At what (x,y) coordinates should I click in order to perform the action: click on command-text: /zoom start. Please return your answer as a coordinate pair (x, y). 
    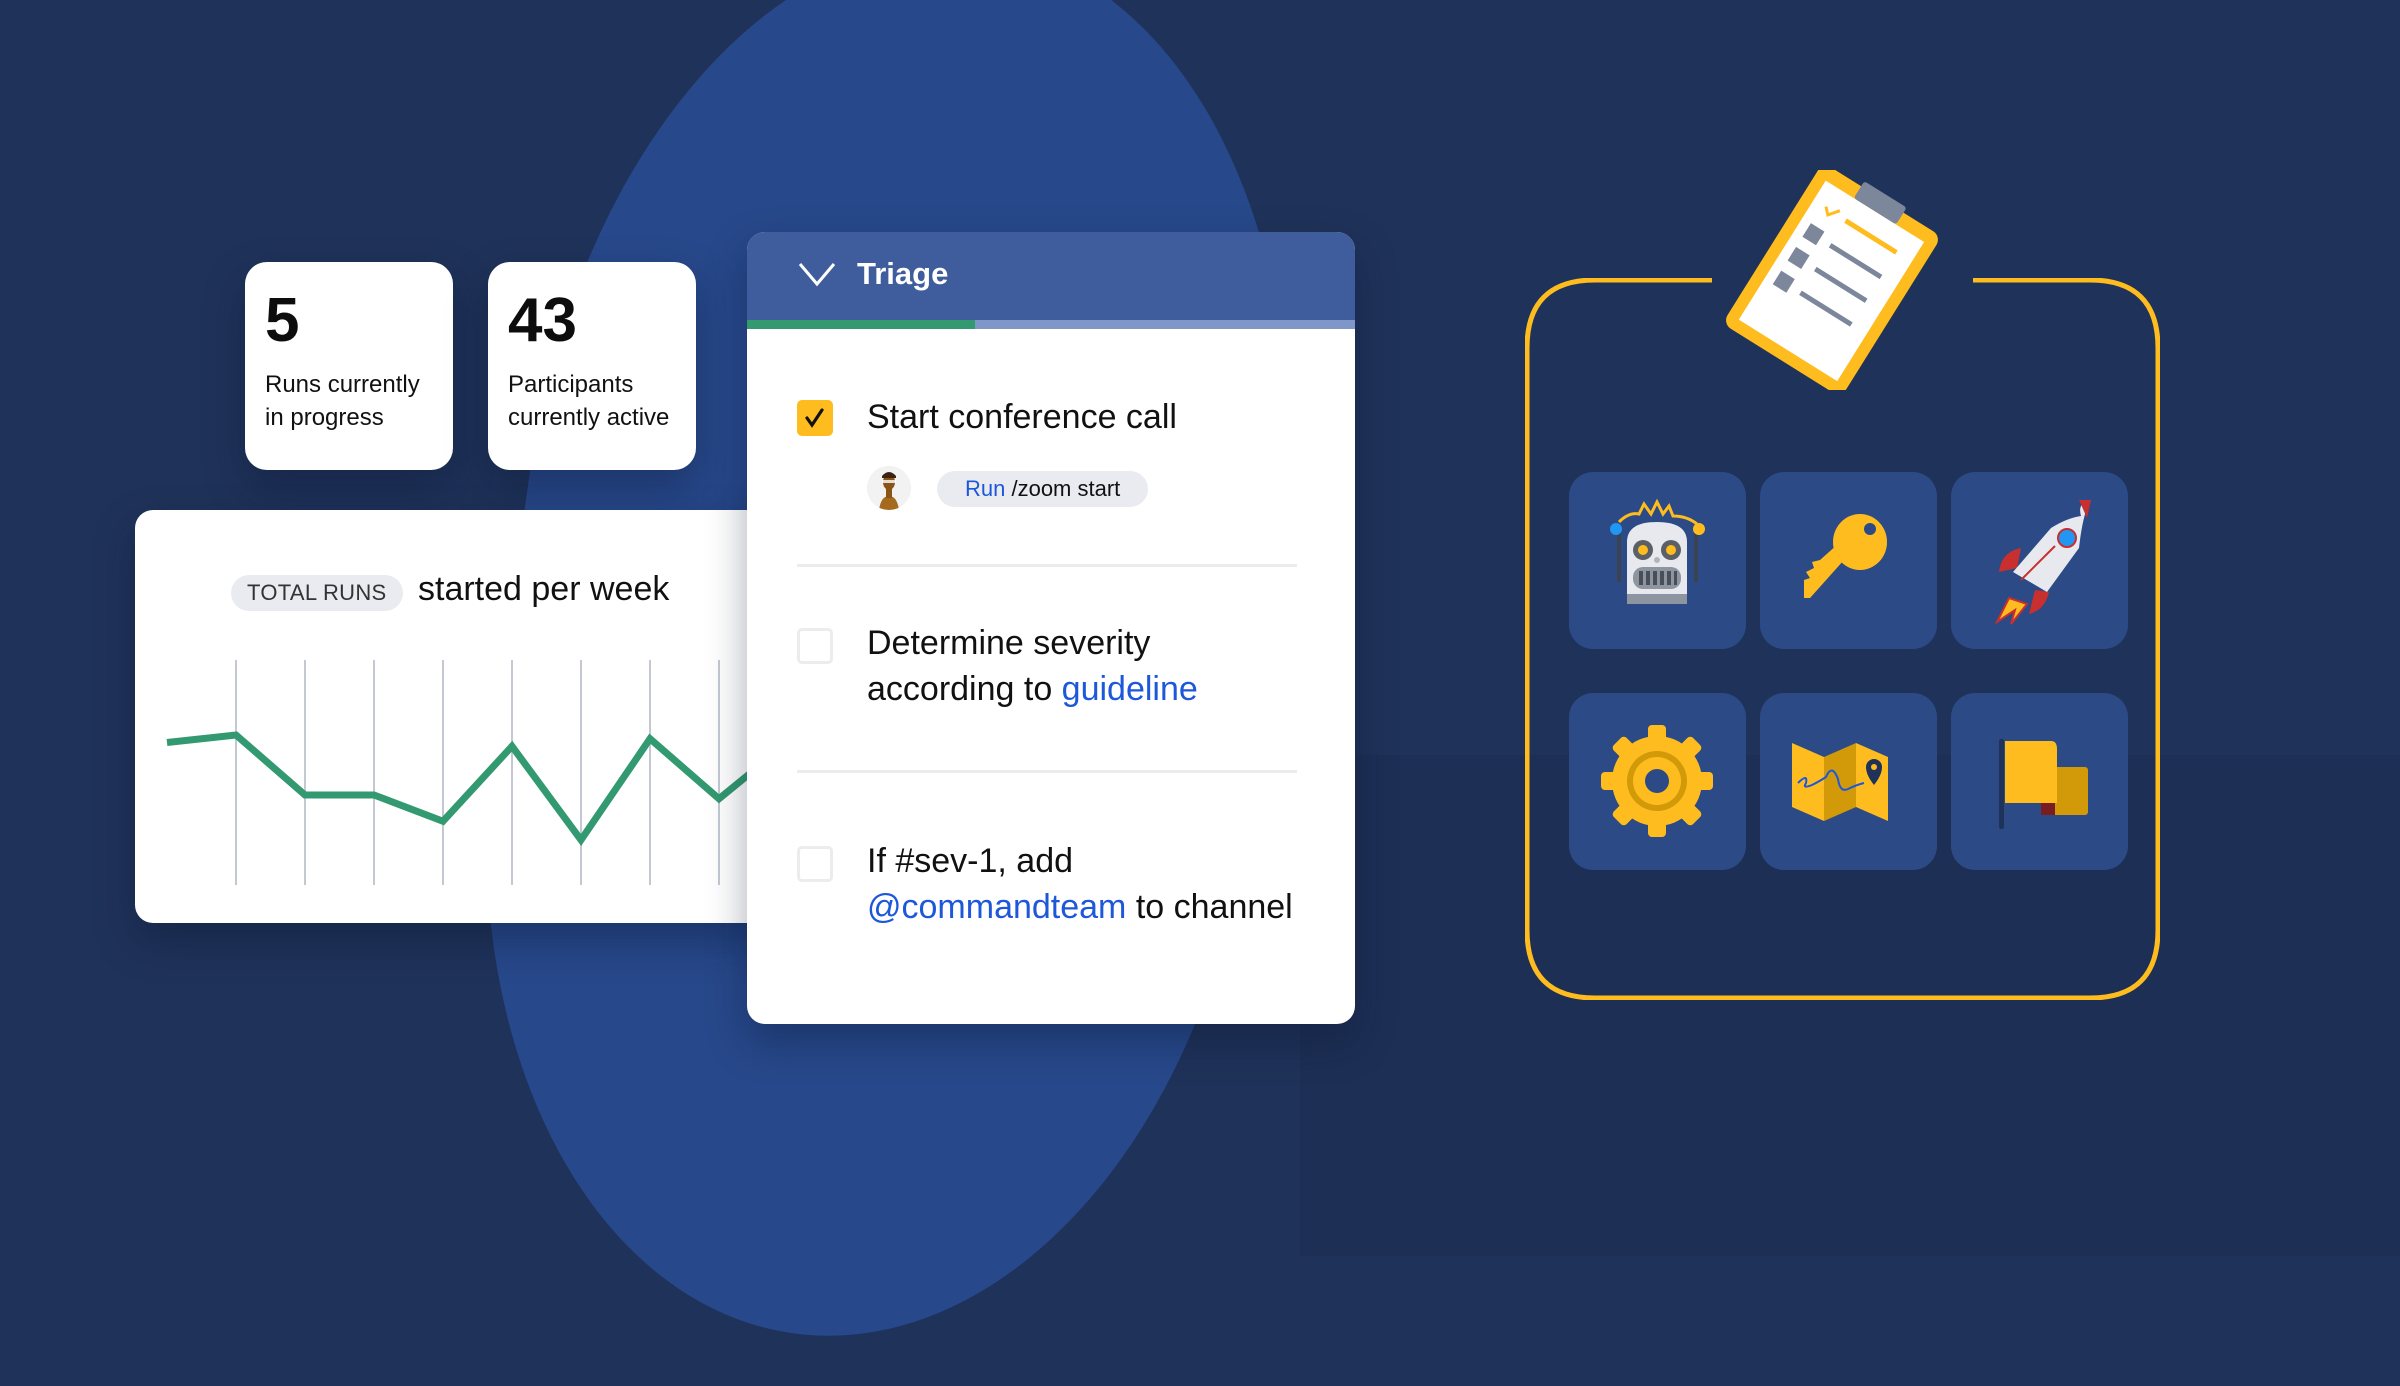
    Looking at the image, I should click on (1062, 488).